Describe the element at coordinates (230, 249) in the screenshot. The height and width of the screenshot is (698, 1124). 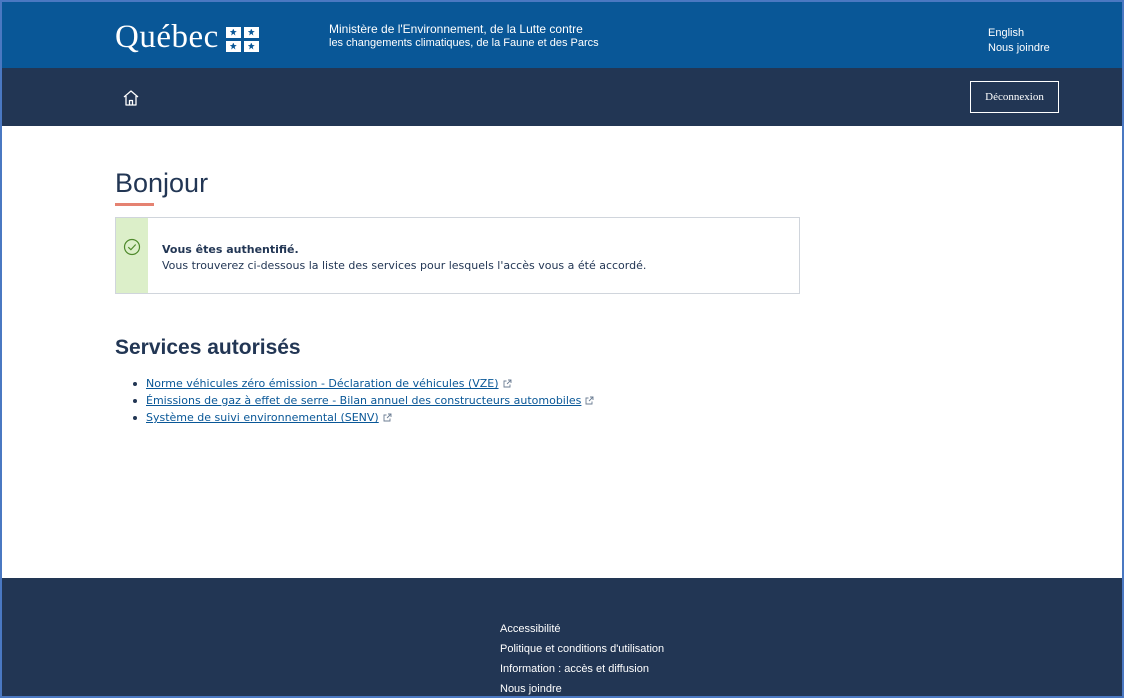
I see `alert-title: Vous êtes authentifié.` at that location.